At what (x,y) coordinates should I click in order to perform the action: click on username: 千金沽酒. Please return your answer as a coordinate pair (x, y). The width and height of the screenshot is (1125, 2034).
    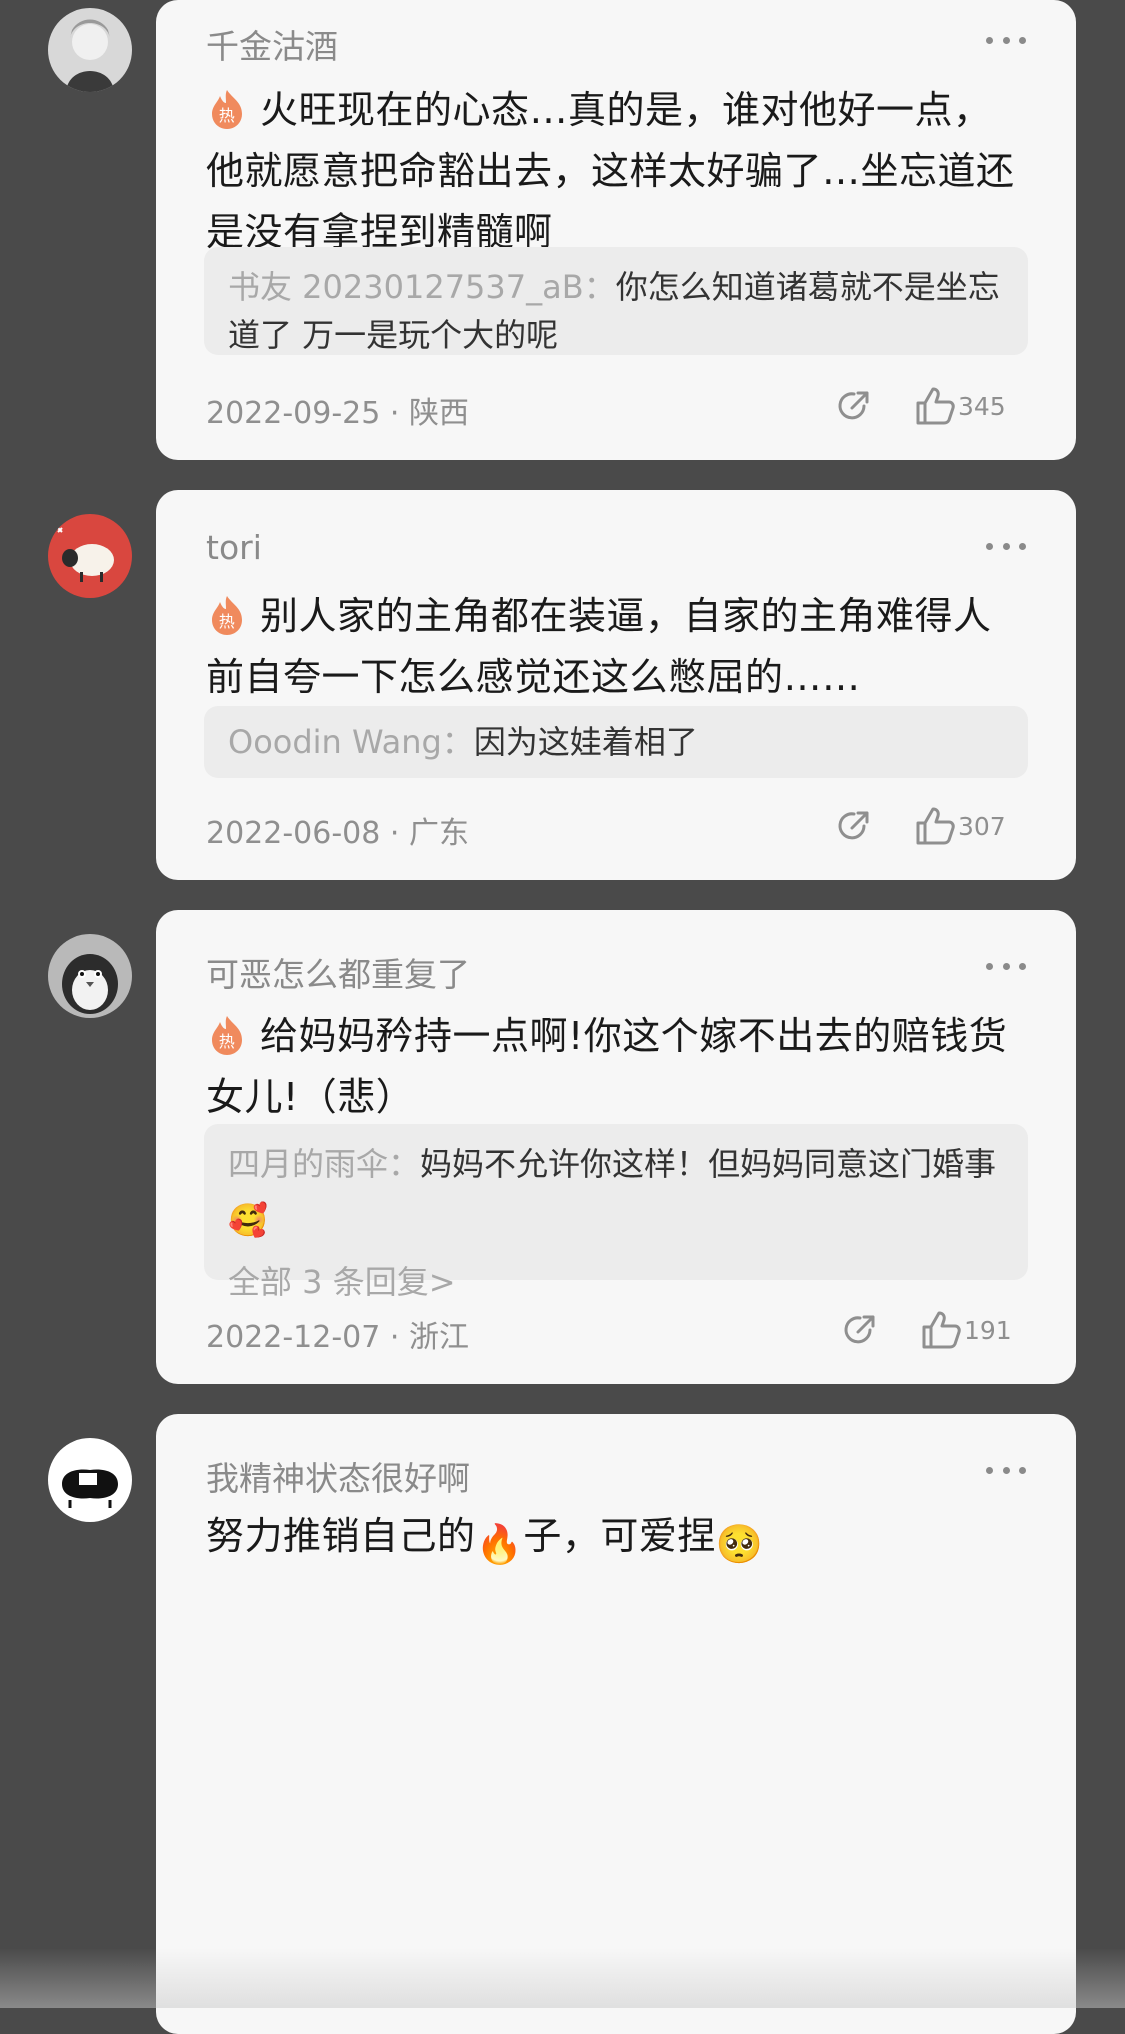
    Looking at the image, I should click on (272, 44).